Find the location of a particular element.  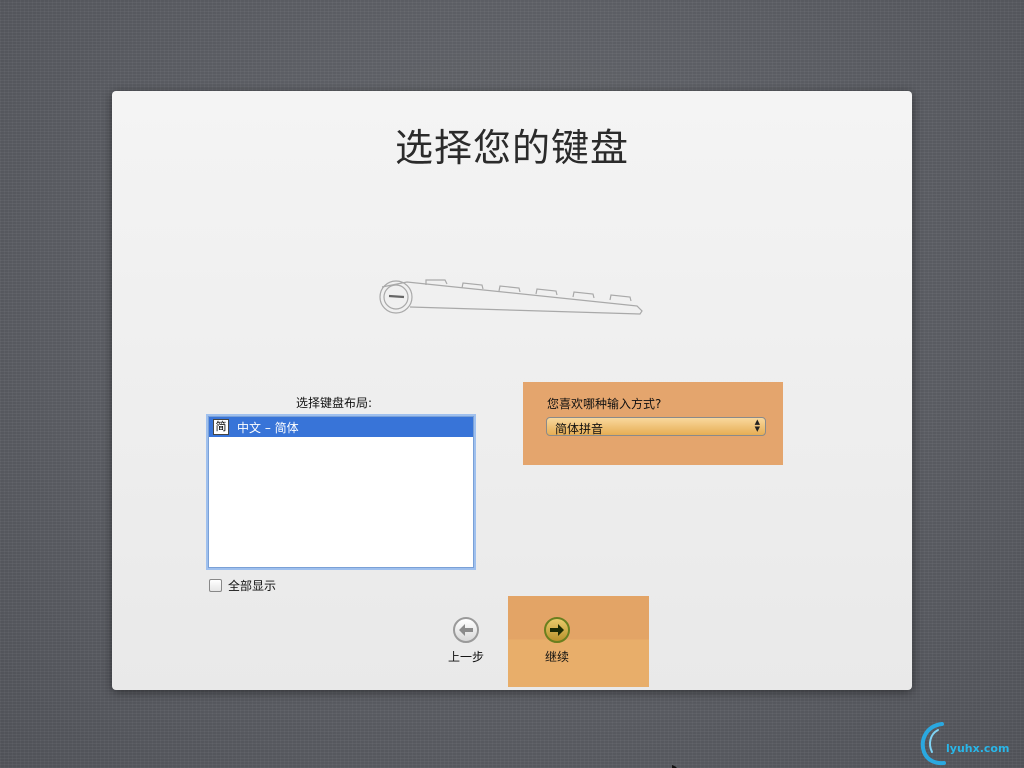

layout-label: 选择键盘布局: is located at coordinates (334, 403).